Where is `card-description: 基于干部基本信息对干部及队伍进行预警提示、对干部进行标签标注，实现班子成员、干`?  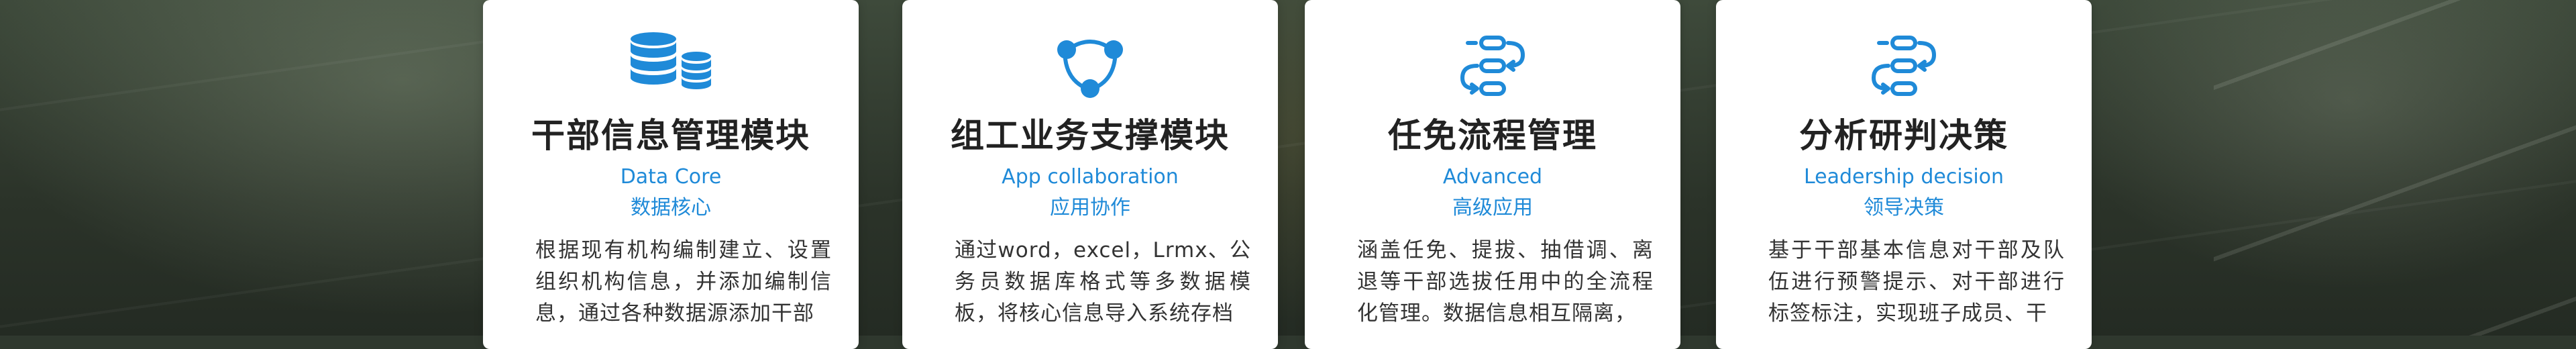 card-description: 基于干部基本信息对干部及队伍进行预警提示、对干部进行标签标注，实现班子成员、干 is located at coordinates (1916, 282).